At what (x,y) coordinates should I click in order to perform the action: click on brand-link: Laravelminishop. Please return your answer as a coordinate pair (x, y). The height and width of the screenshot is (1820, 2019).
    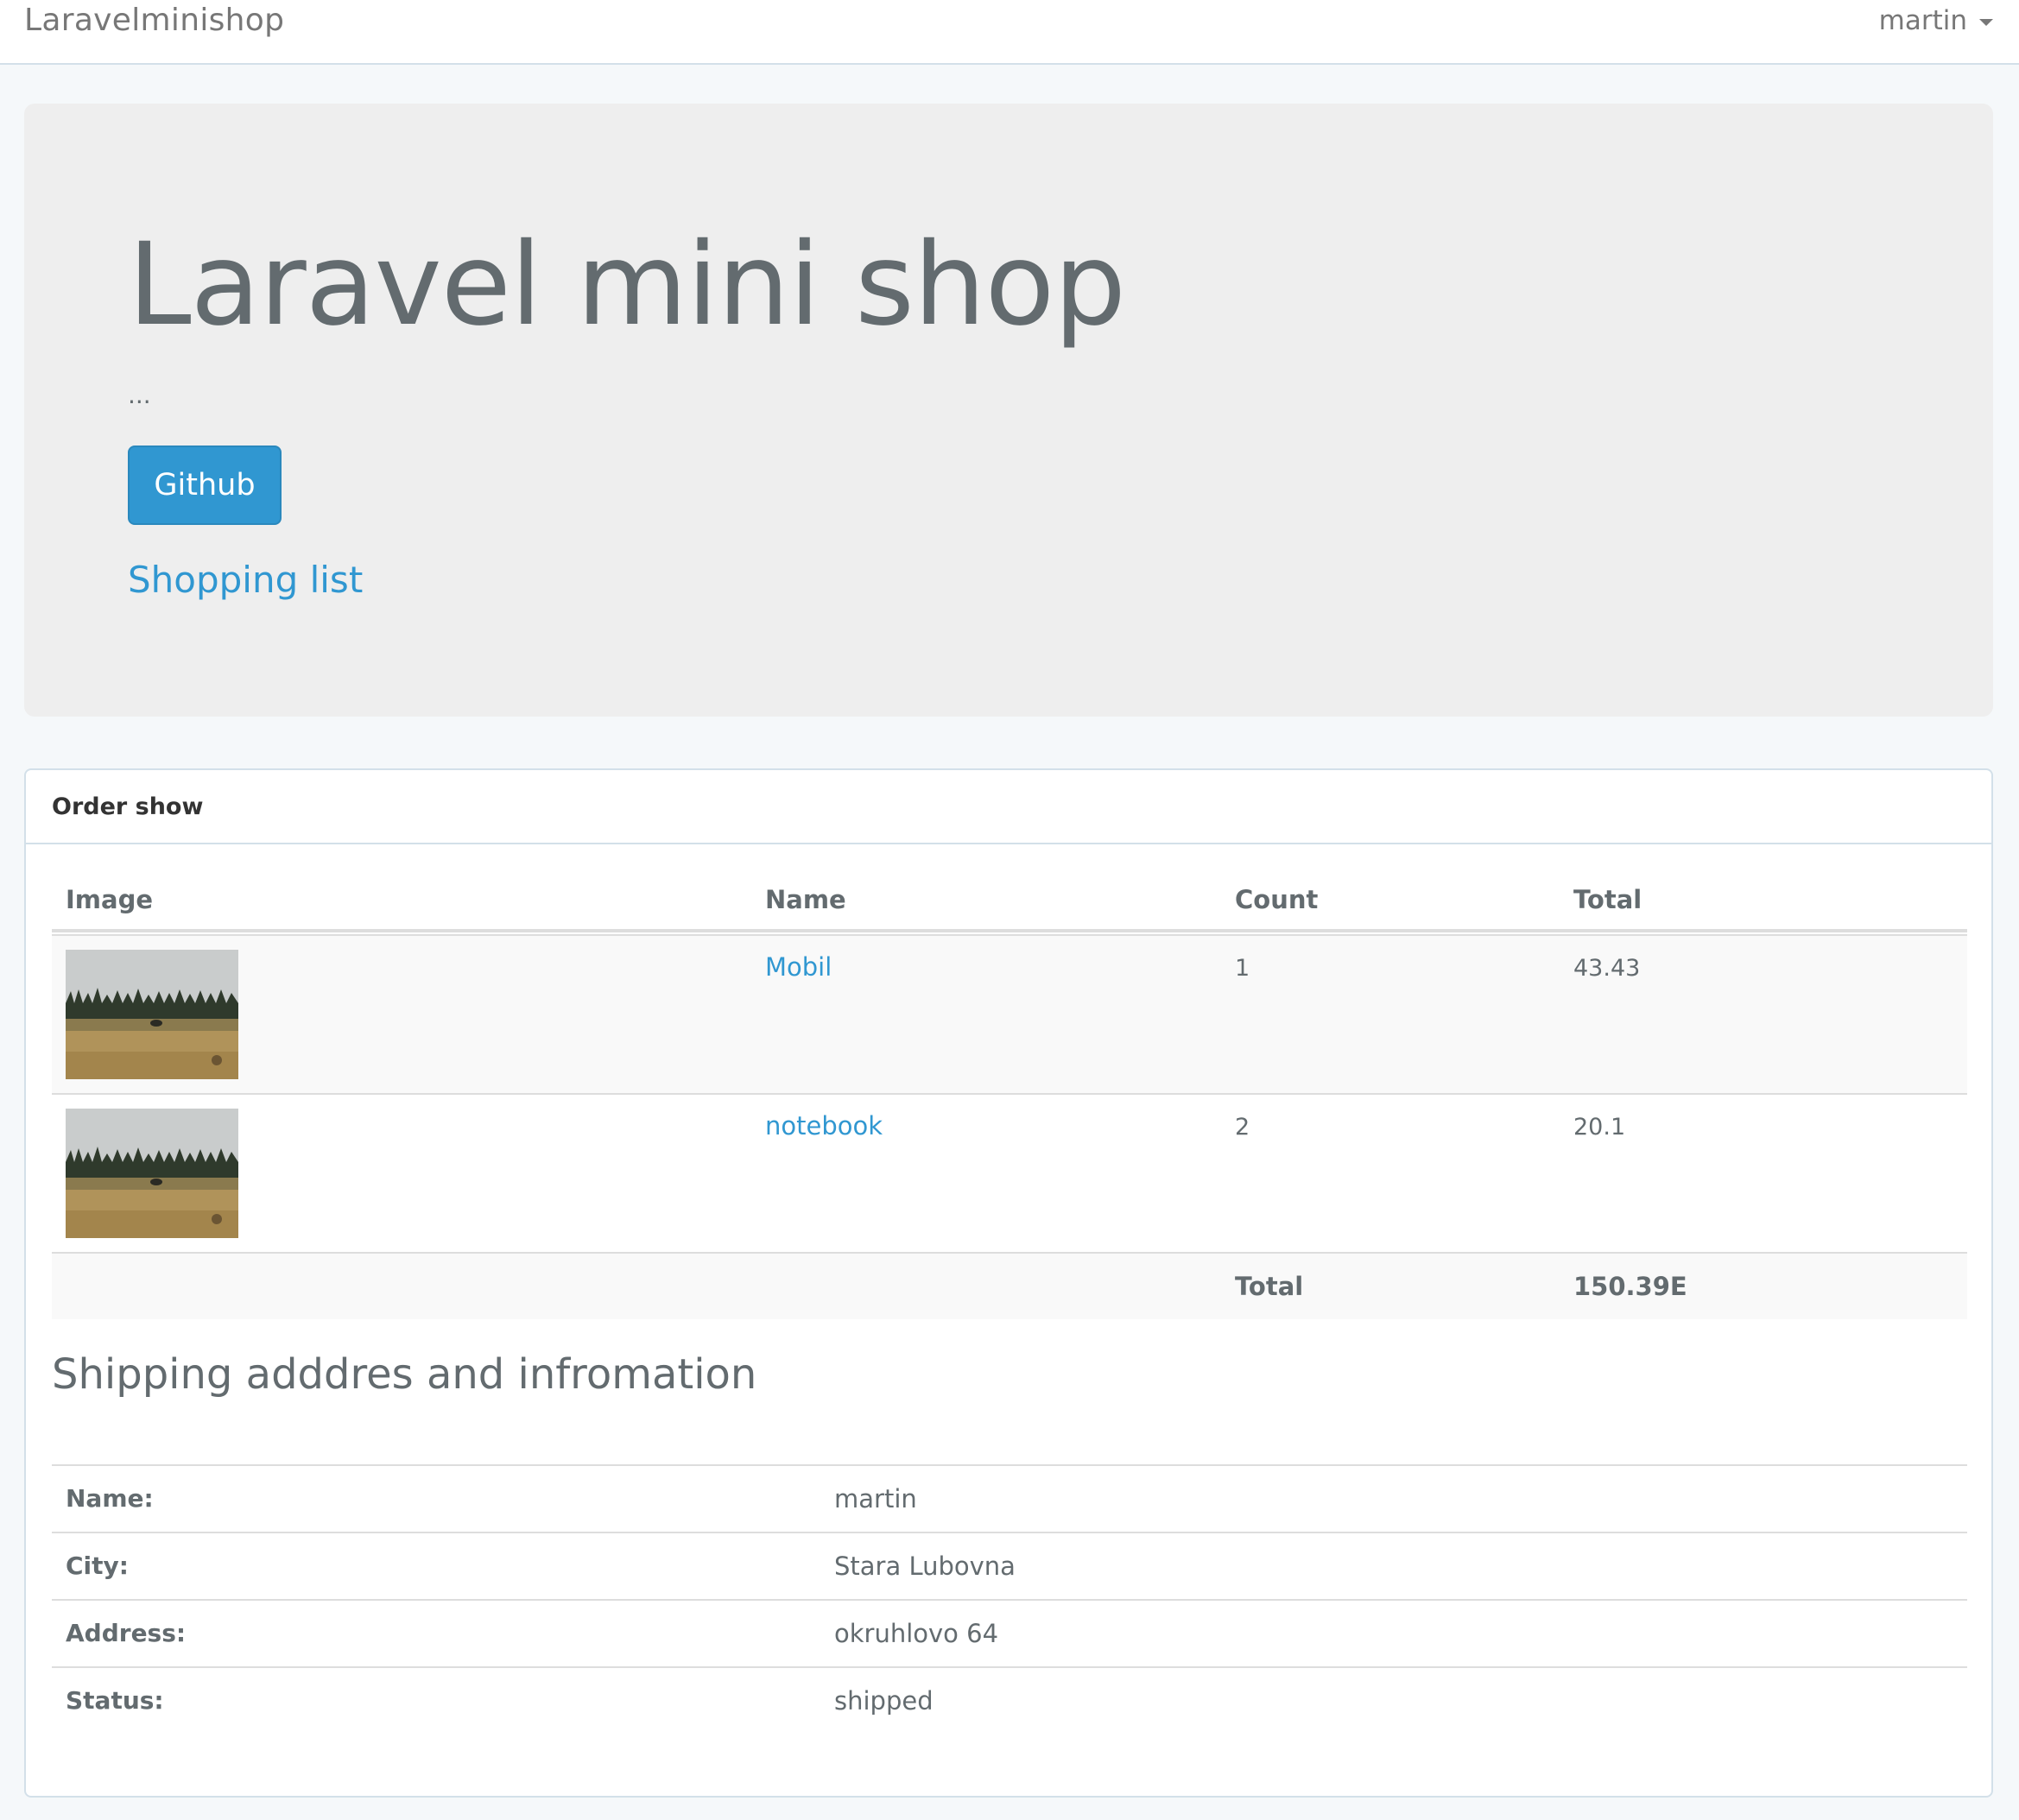
    Looking at the image, I should click on (154, 21).